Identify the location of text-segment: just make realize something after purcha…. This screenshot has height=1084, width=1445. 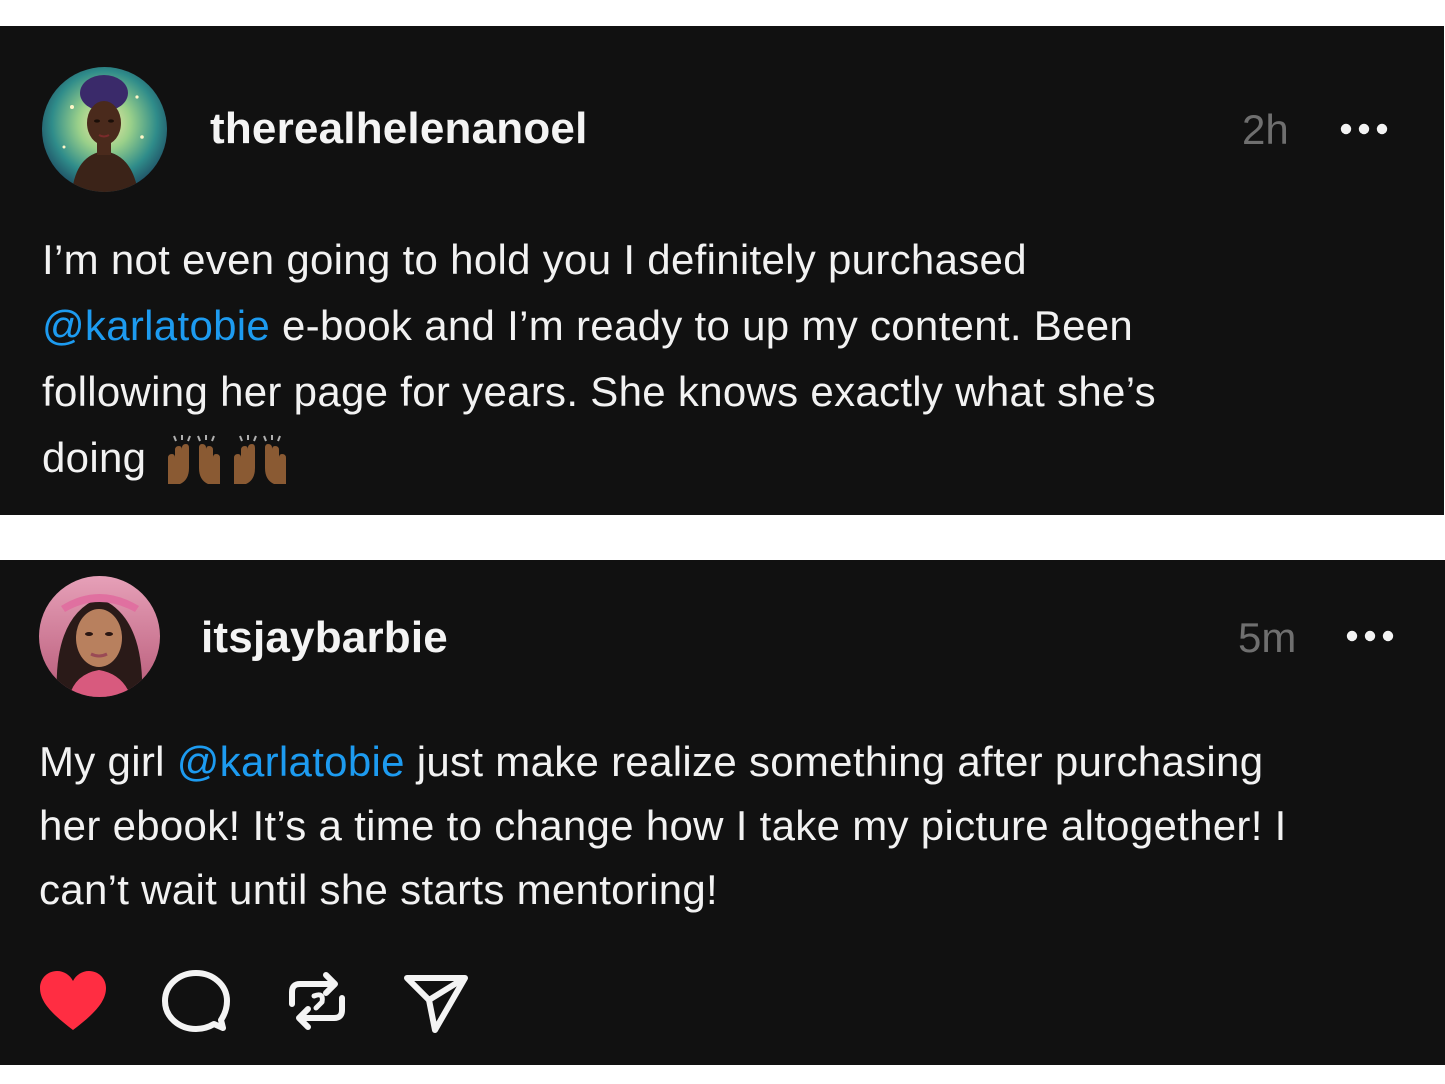
(834, 761).